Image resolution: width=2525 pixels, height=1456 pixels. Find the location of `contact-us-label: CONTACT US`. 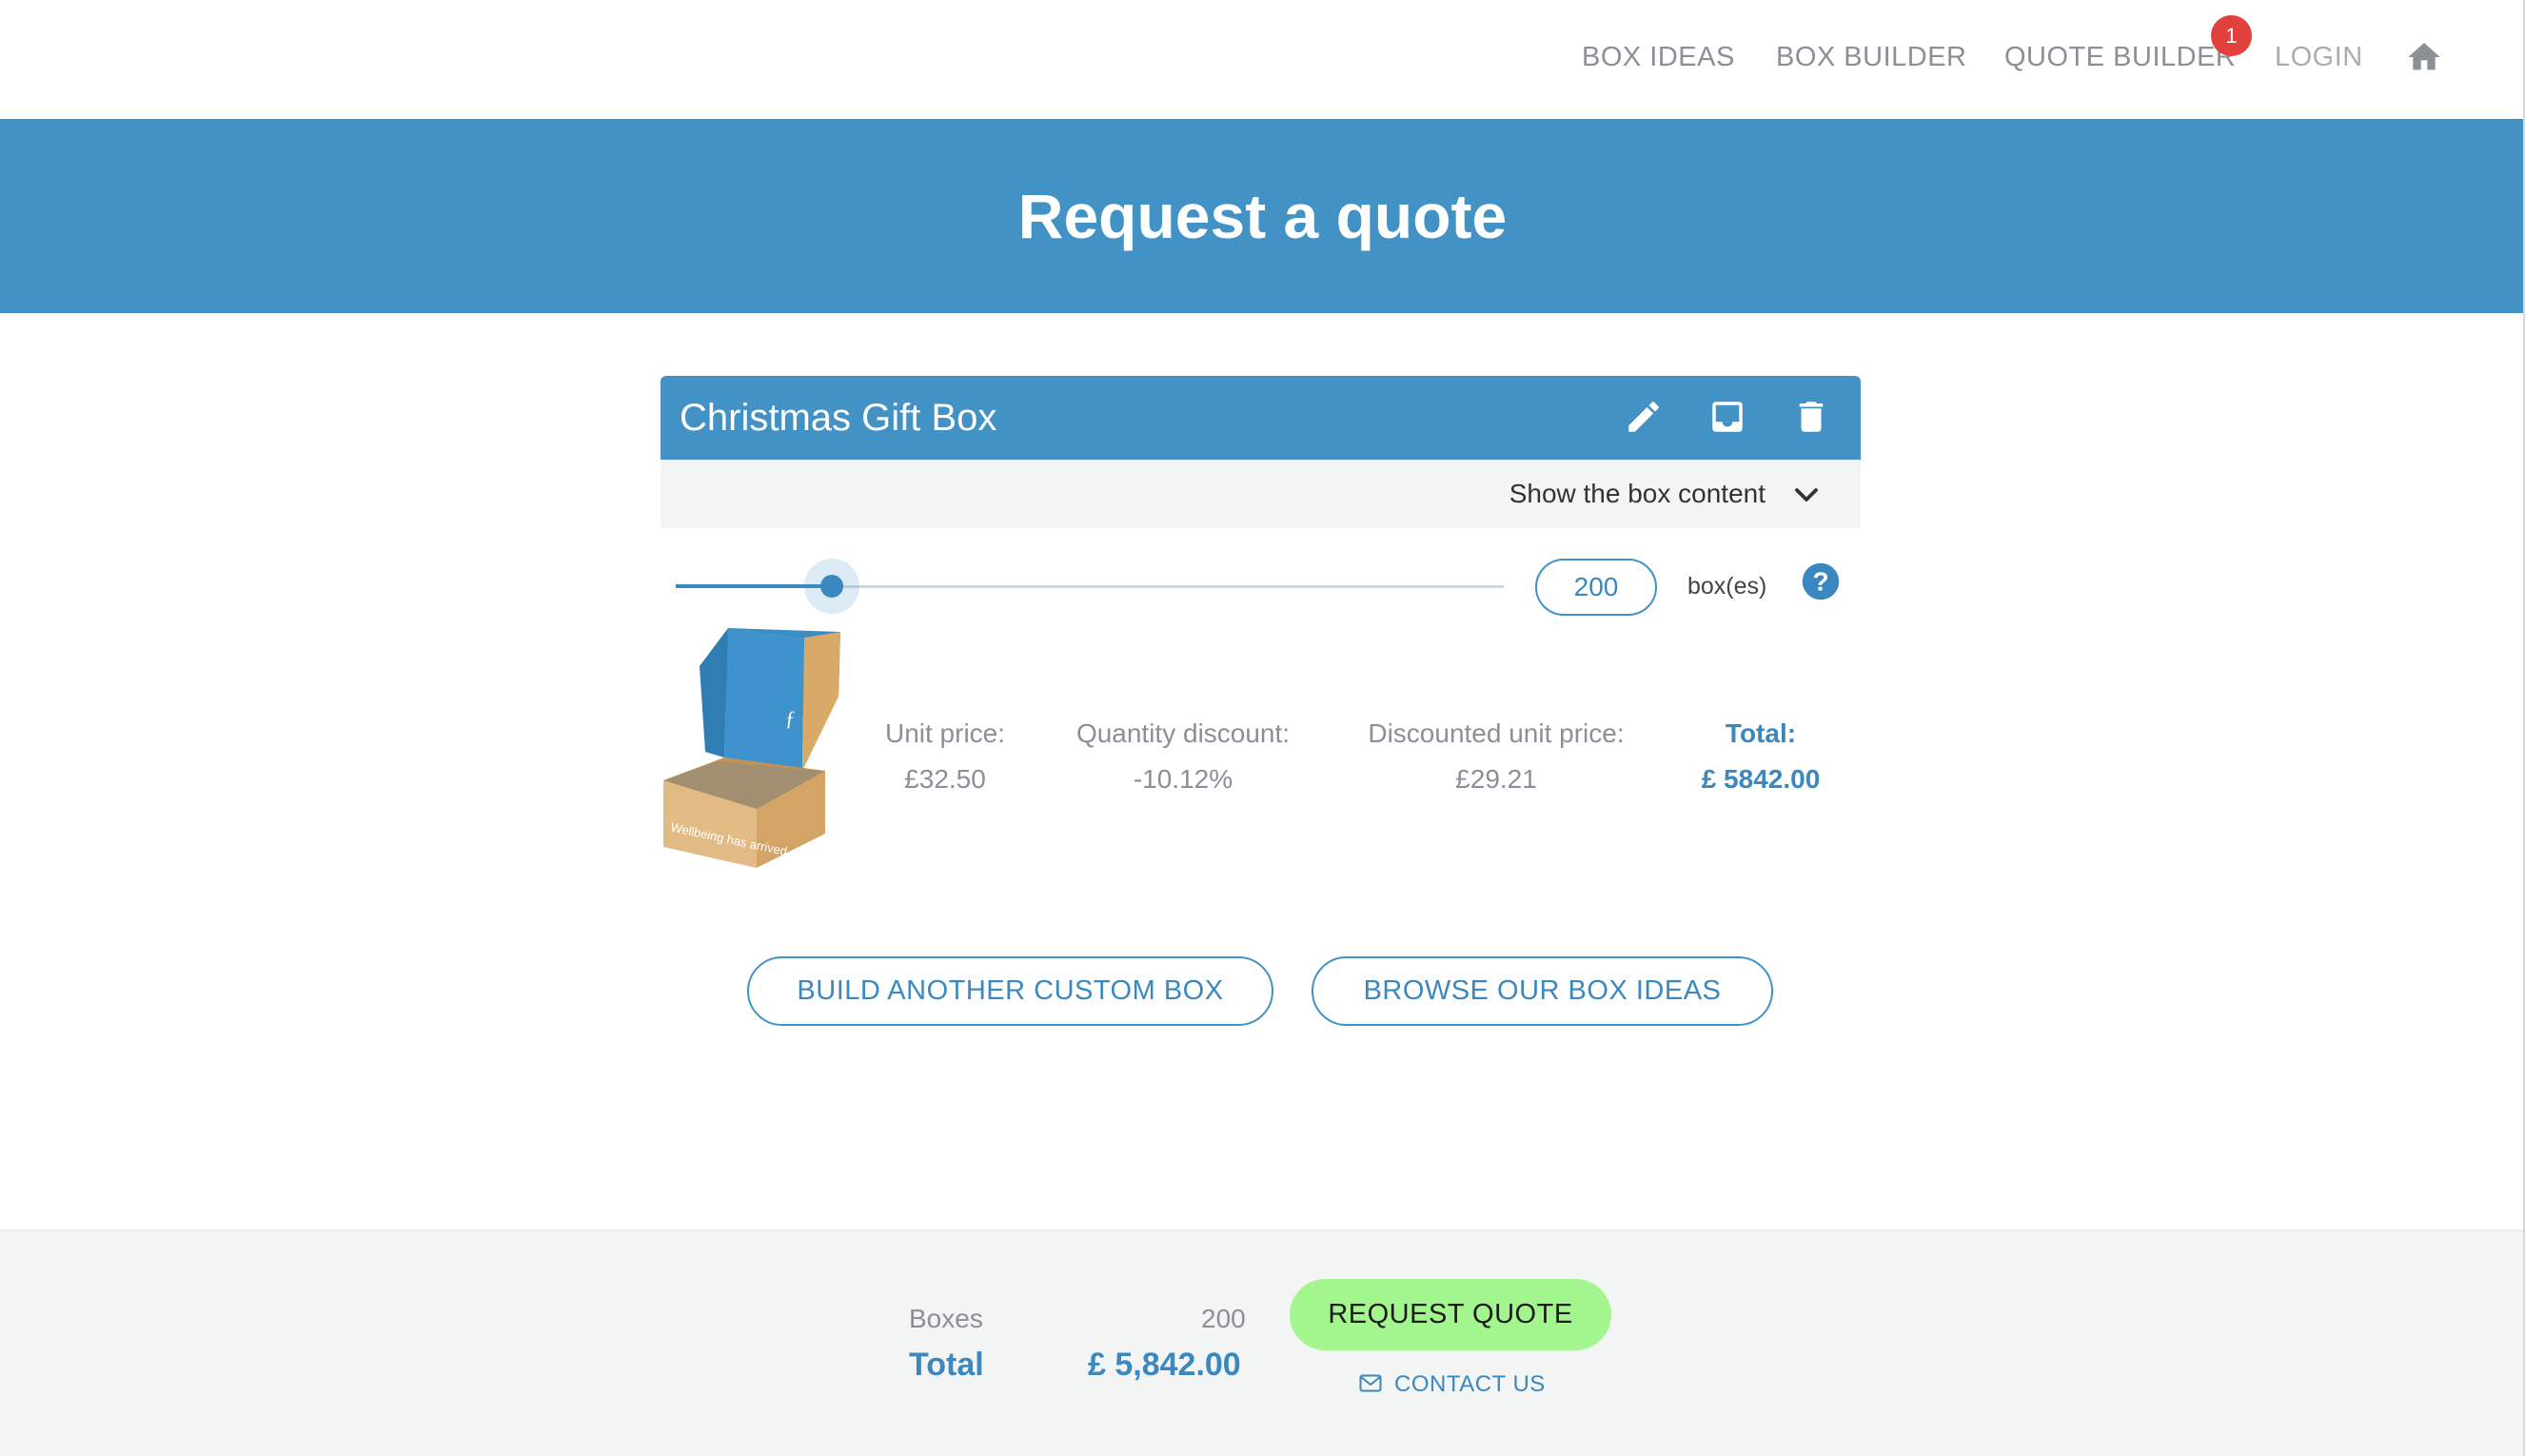

contact-us-label: CONTACT US is located at coordinates (1470, 1384).